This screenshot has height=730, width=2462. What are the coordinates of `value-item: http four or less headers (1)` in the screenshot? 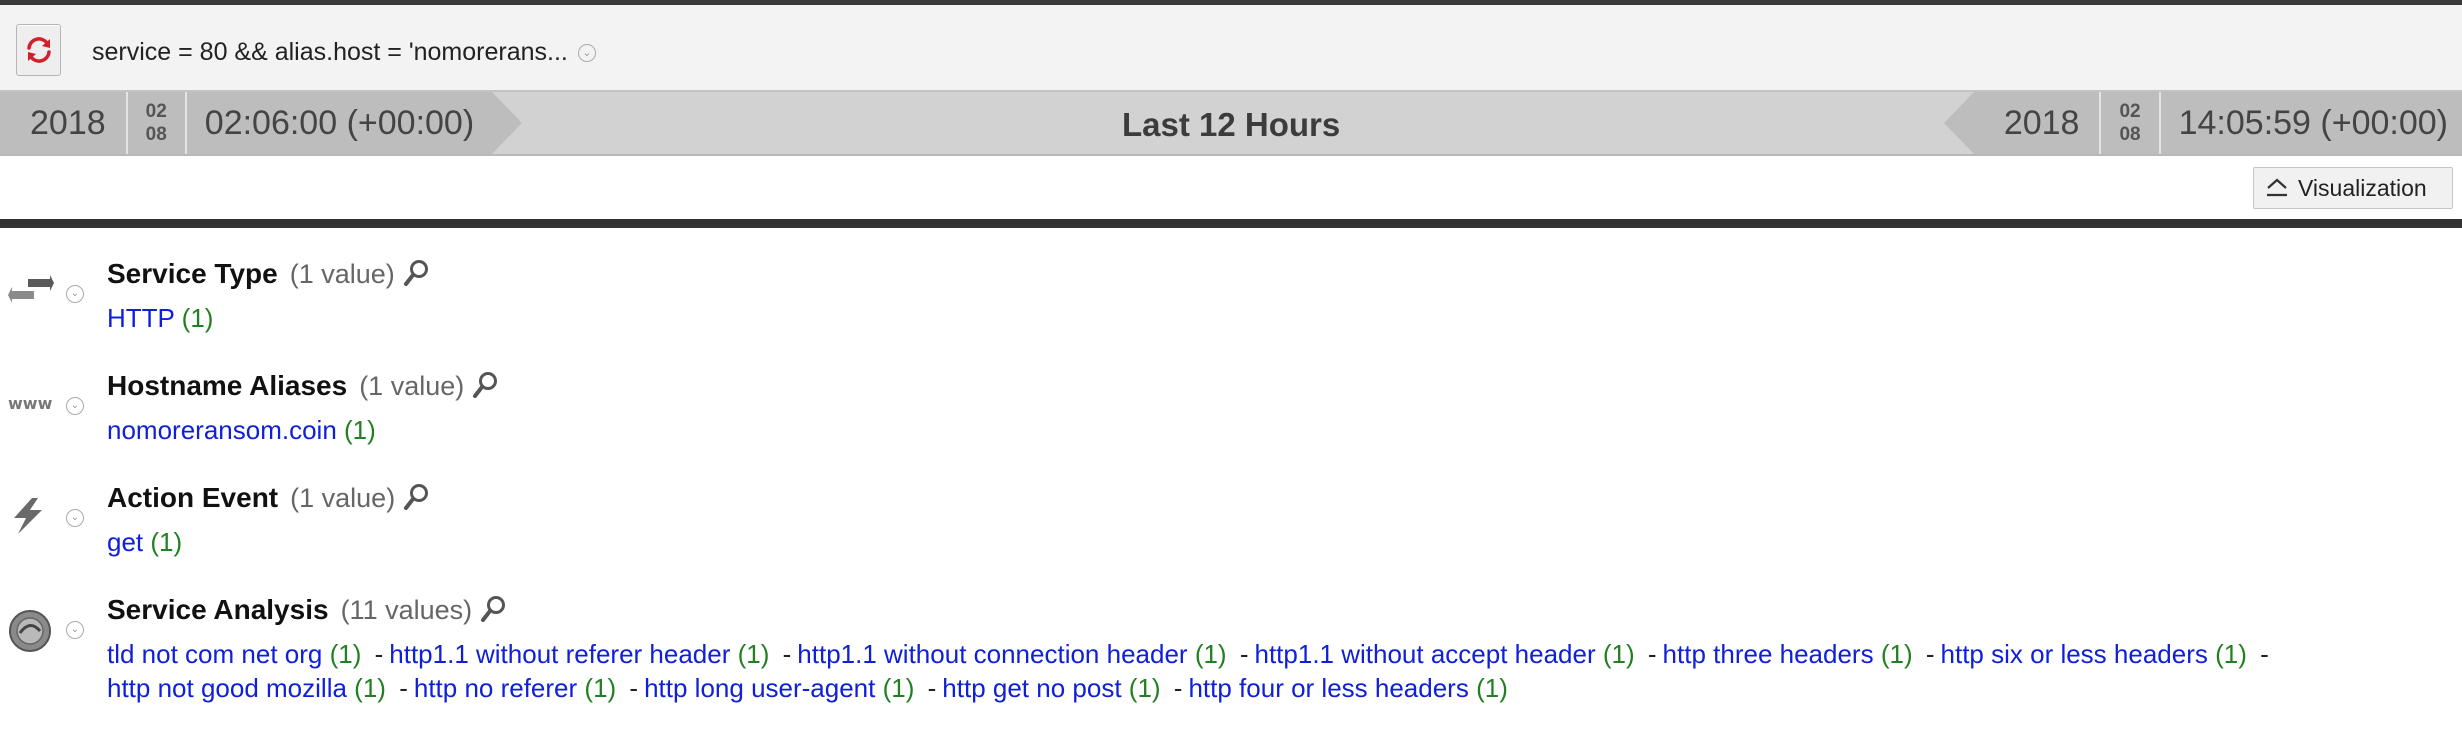 It's located at (1347, 688).